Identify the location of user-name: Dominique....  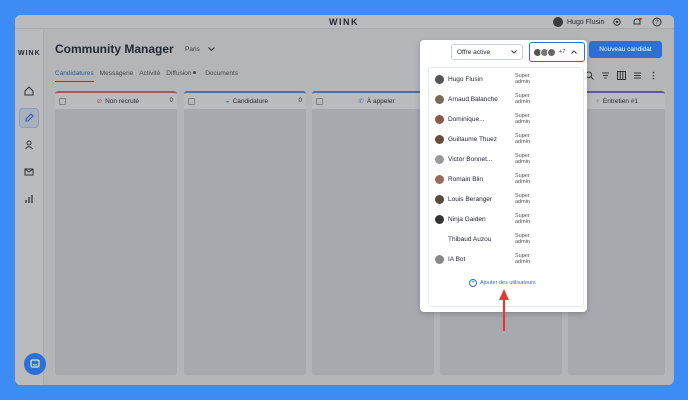
(466, 119).